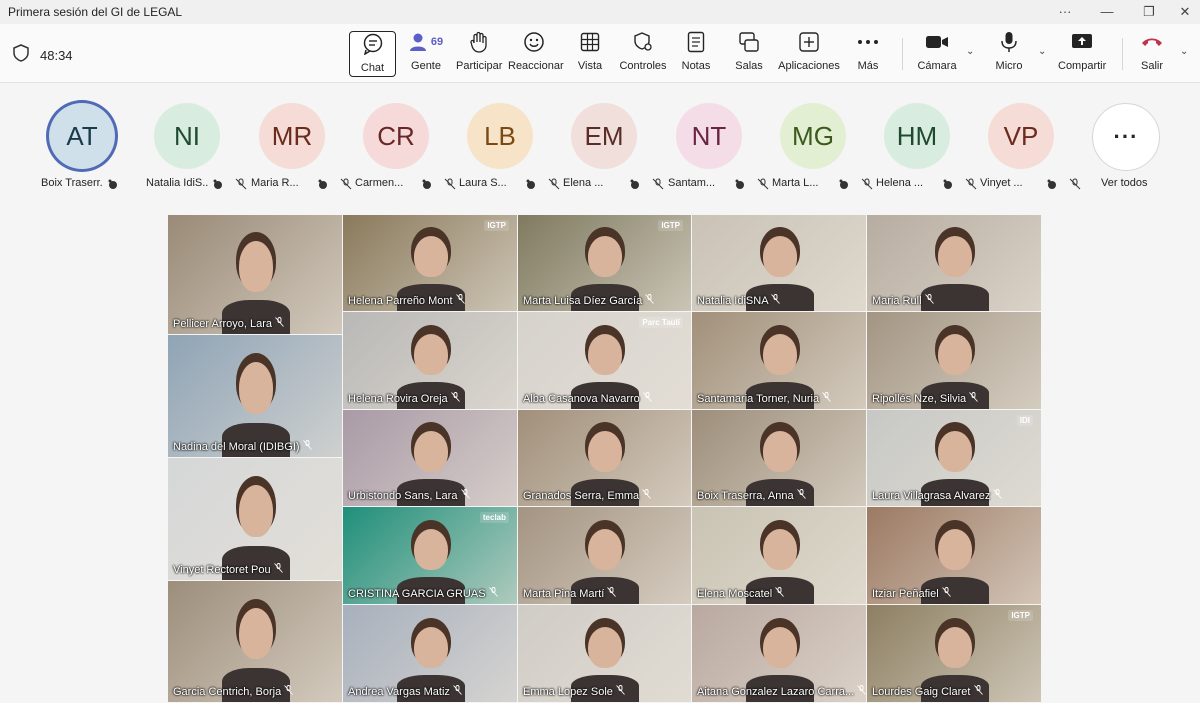 Image resolution: width=1200 pixels, height=703 pixels. Describe the element at coordinates (587, 495) in the screenshot. I see `video-tile-name: Granados Serra, Emma` at that location.